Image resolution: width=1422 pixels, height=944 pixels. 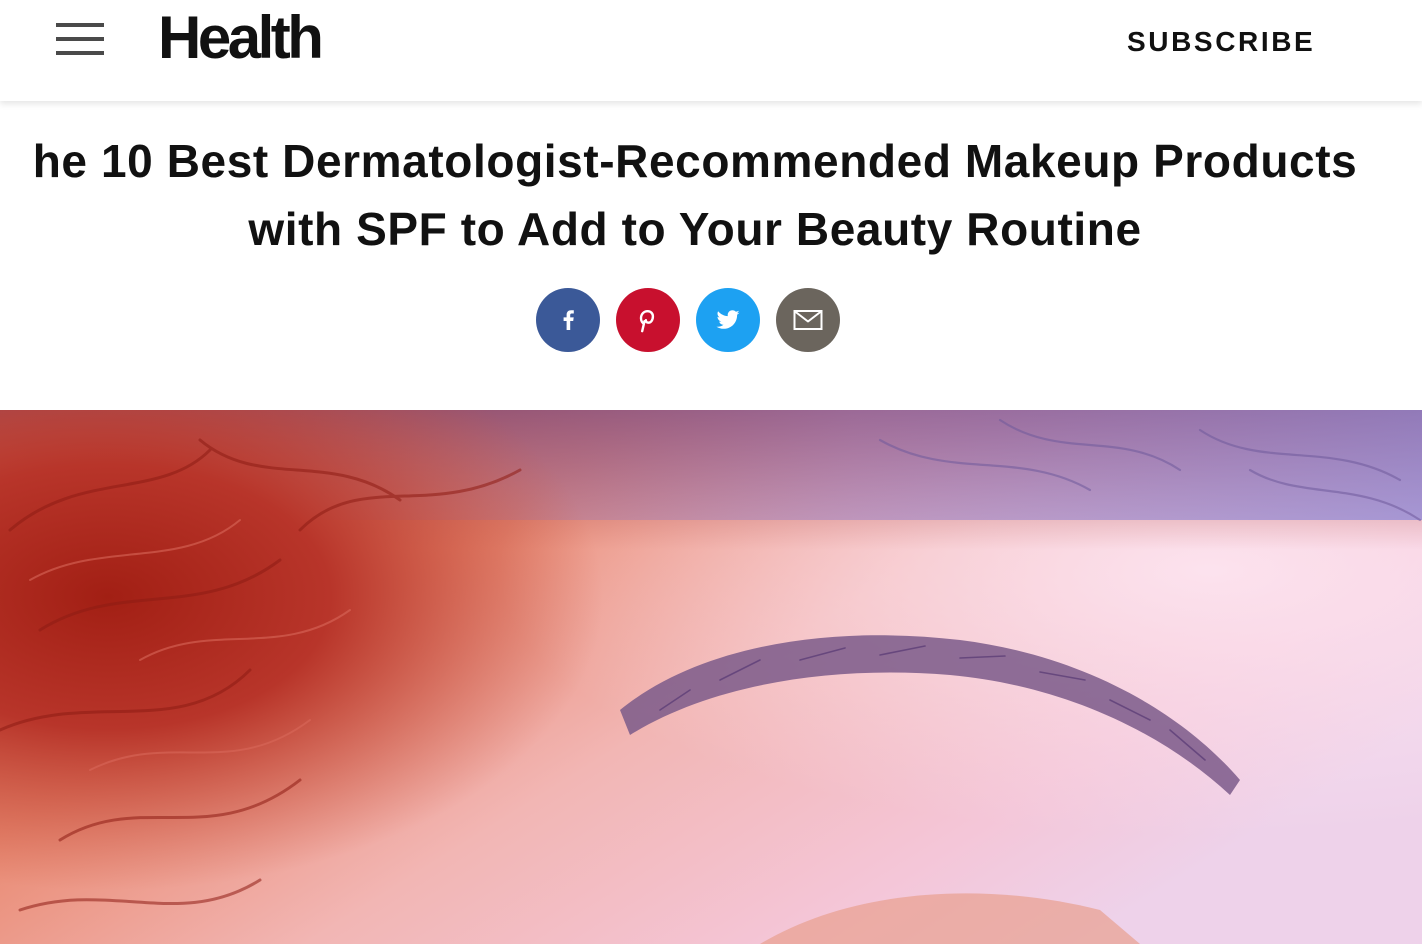 I want to click on site-logo: Health, so click(x=241, y=38).